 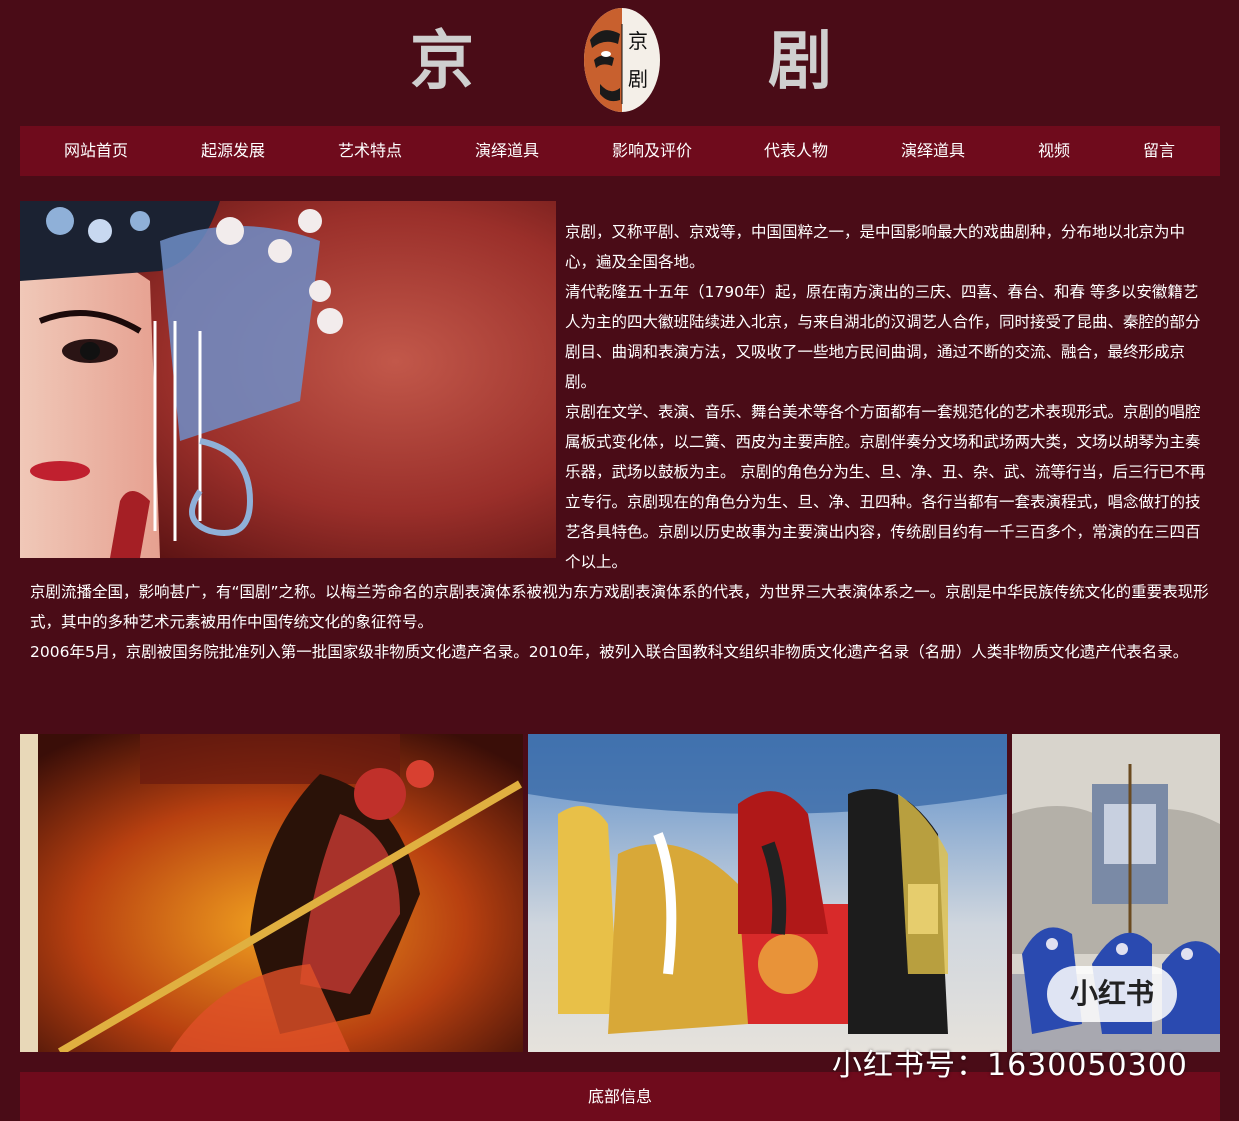 I want to click on nav-item-home: 网站首页, so click(x=96, y=151).